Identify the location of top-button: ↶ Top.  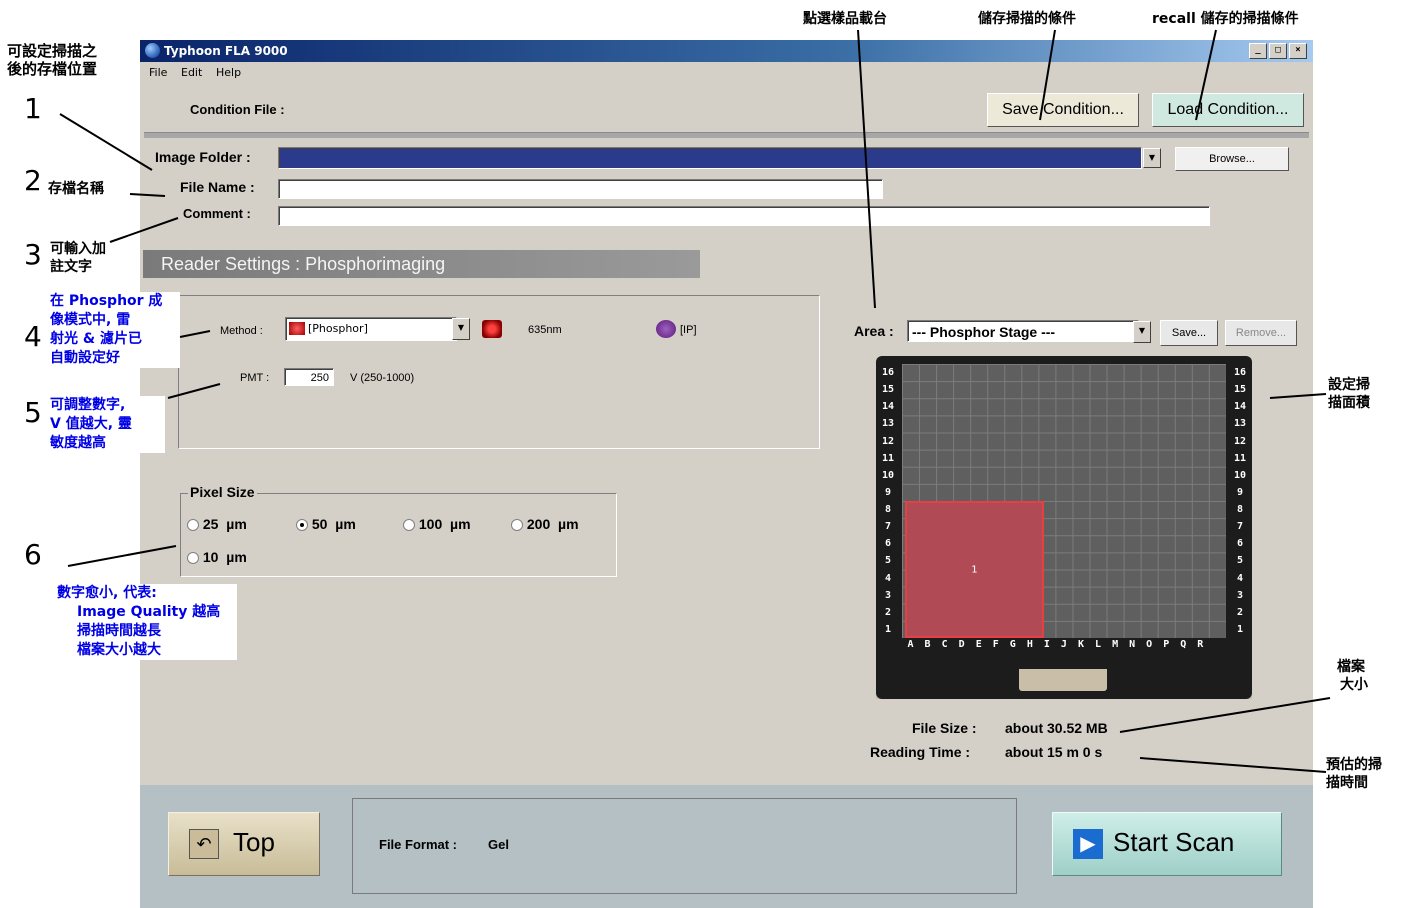
(244, 844).